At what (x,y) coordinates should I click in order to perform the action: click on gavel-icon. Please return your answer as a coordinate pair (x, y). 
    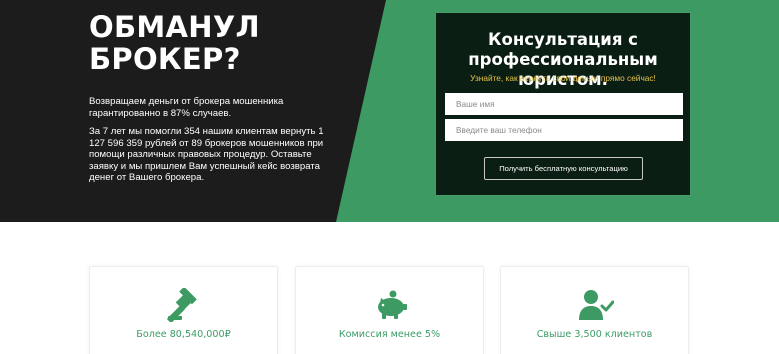
    Looking at the image, I should click on (182, 305).